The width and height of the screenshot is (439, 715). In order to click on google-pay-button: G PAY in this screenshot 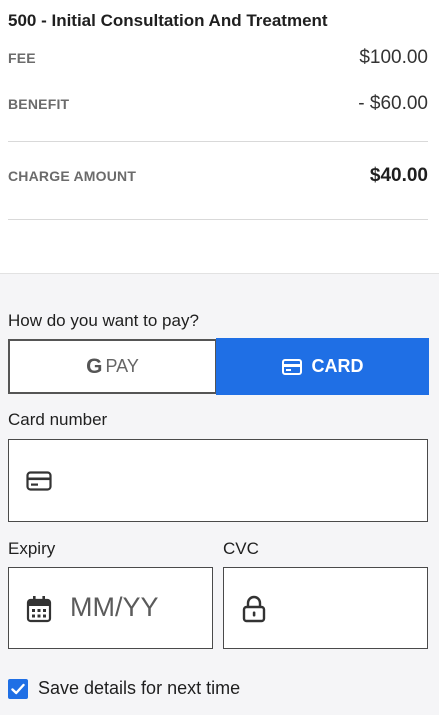, I will do `click(112, 366)`.